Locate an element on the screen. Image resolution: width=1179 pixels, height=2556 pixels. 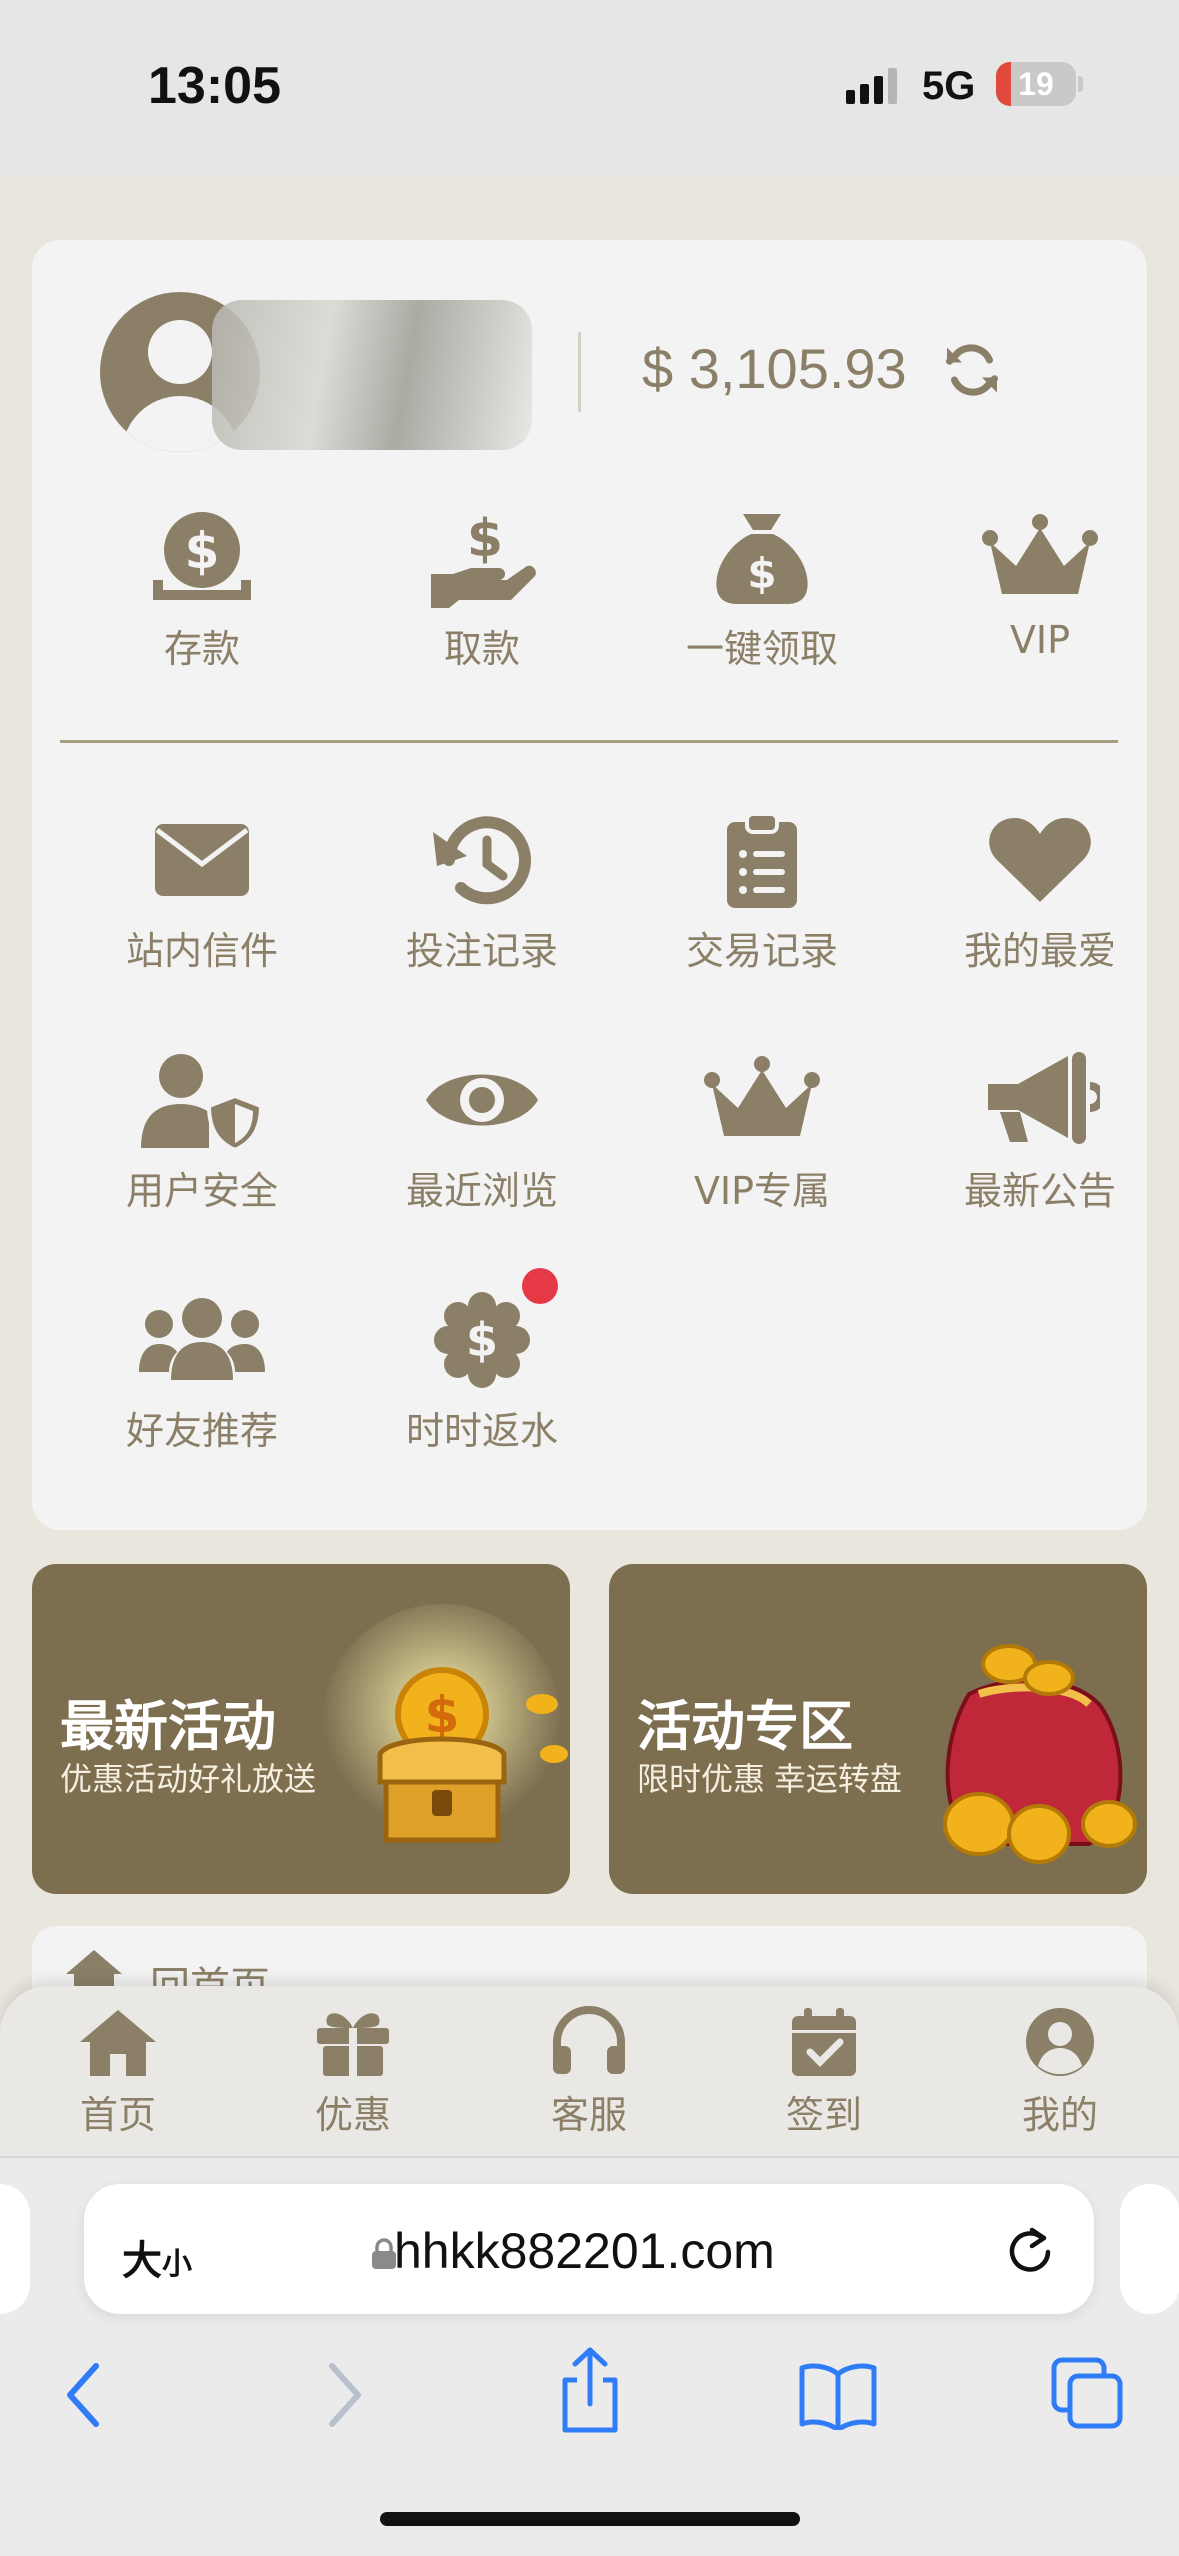
signal-icon is located at coordinates (871, 86).